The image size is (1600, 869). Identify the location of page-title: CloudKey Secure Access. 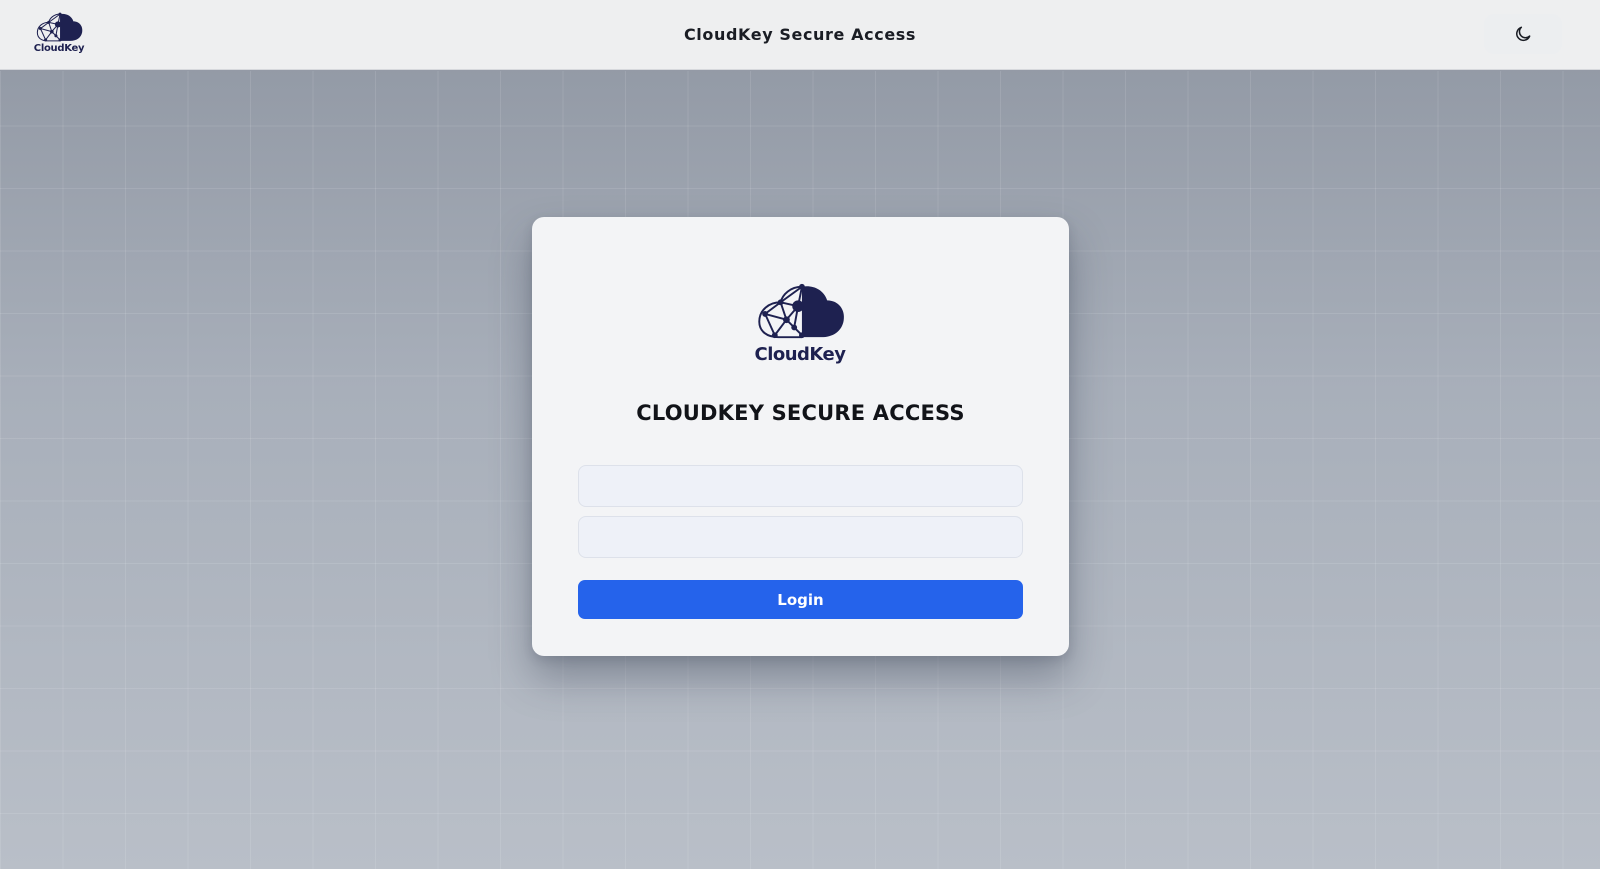
(800, 34).